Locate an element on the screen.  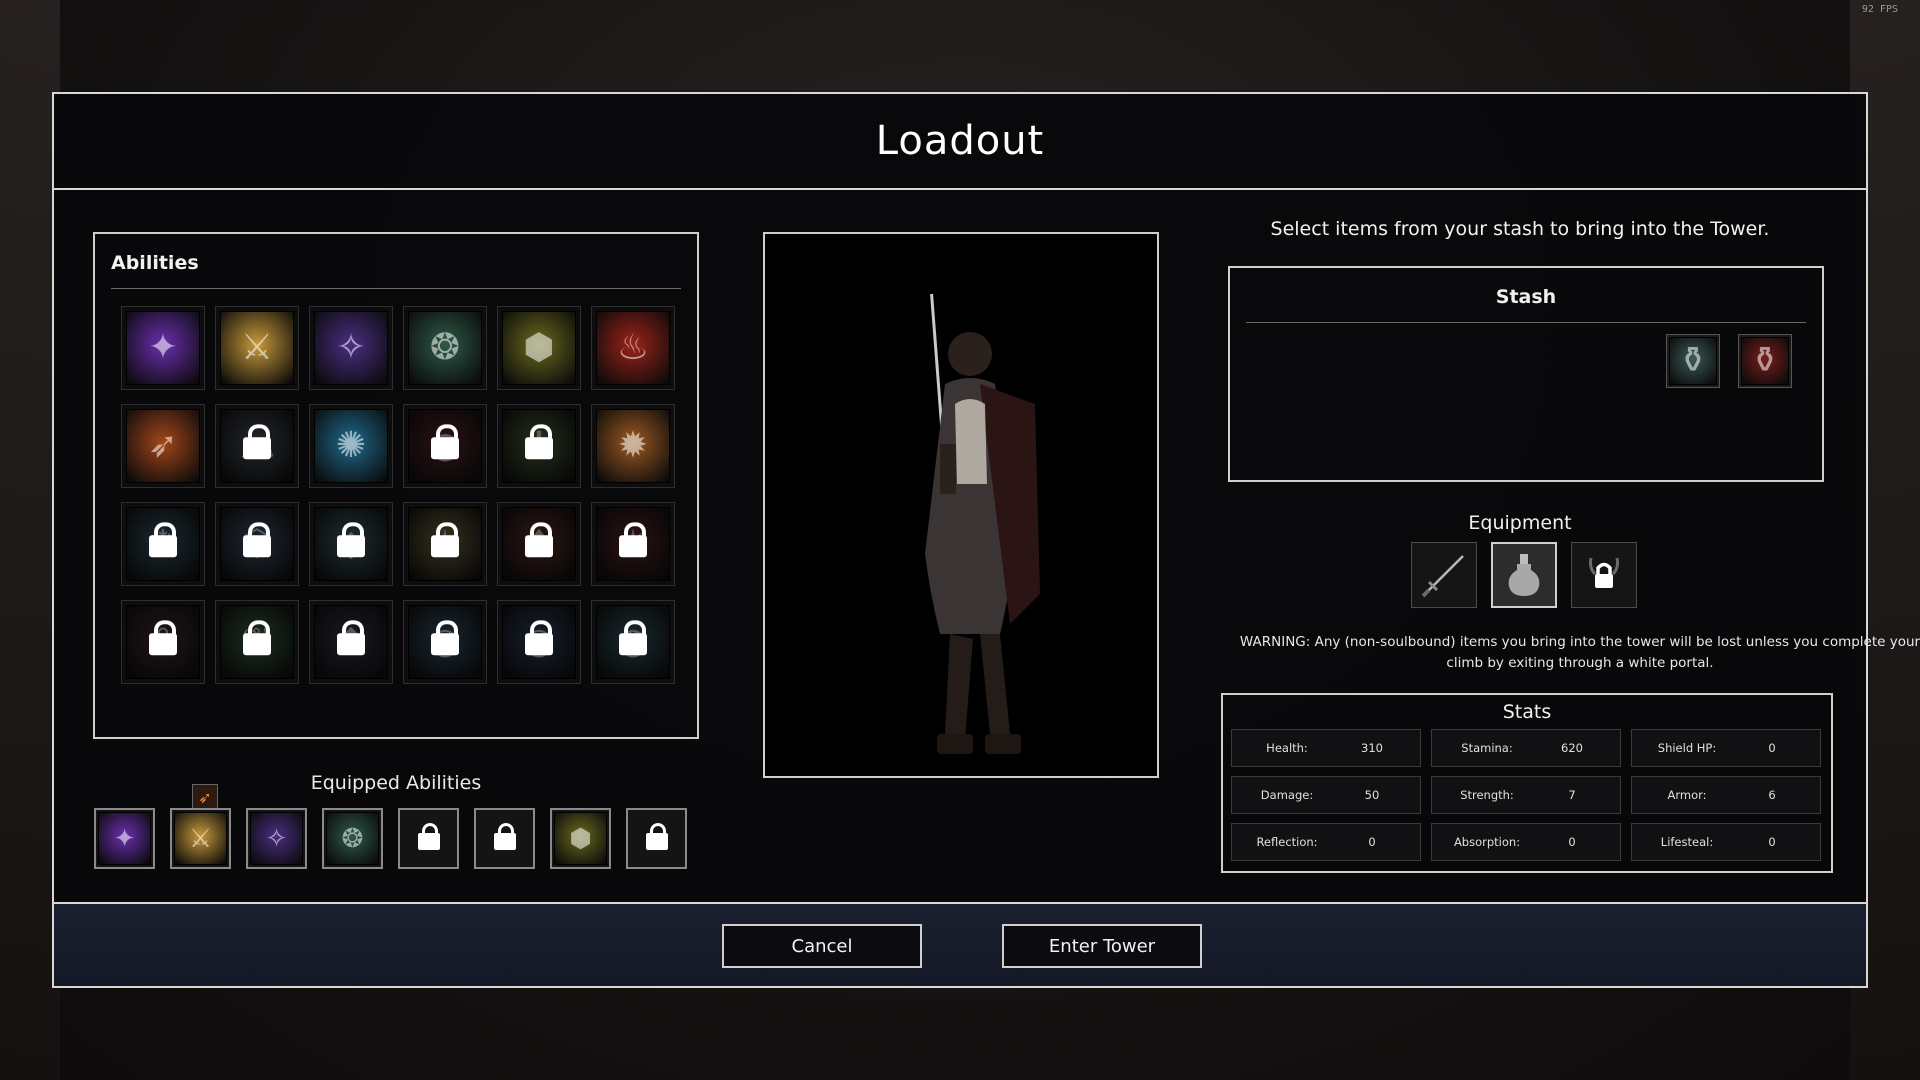
ability-slot: ❄ is located at coordinates (163, 544).